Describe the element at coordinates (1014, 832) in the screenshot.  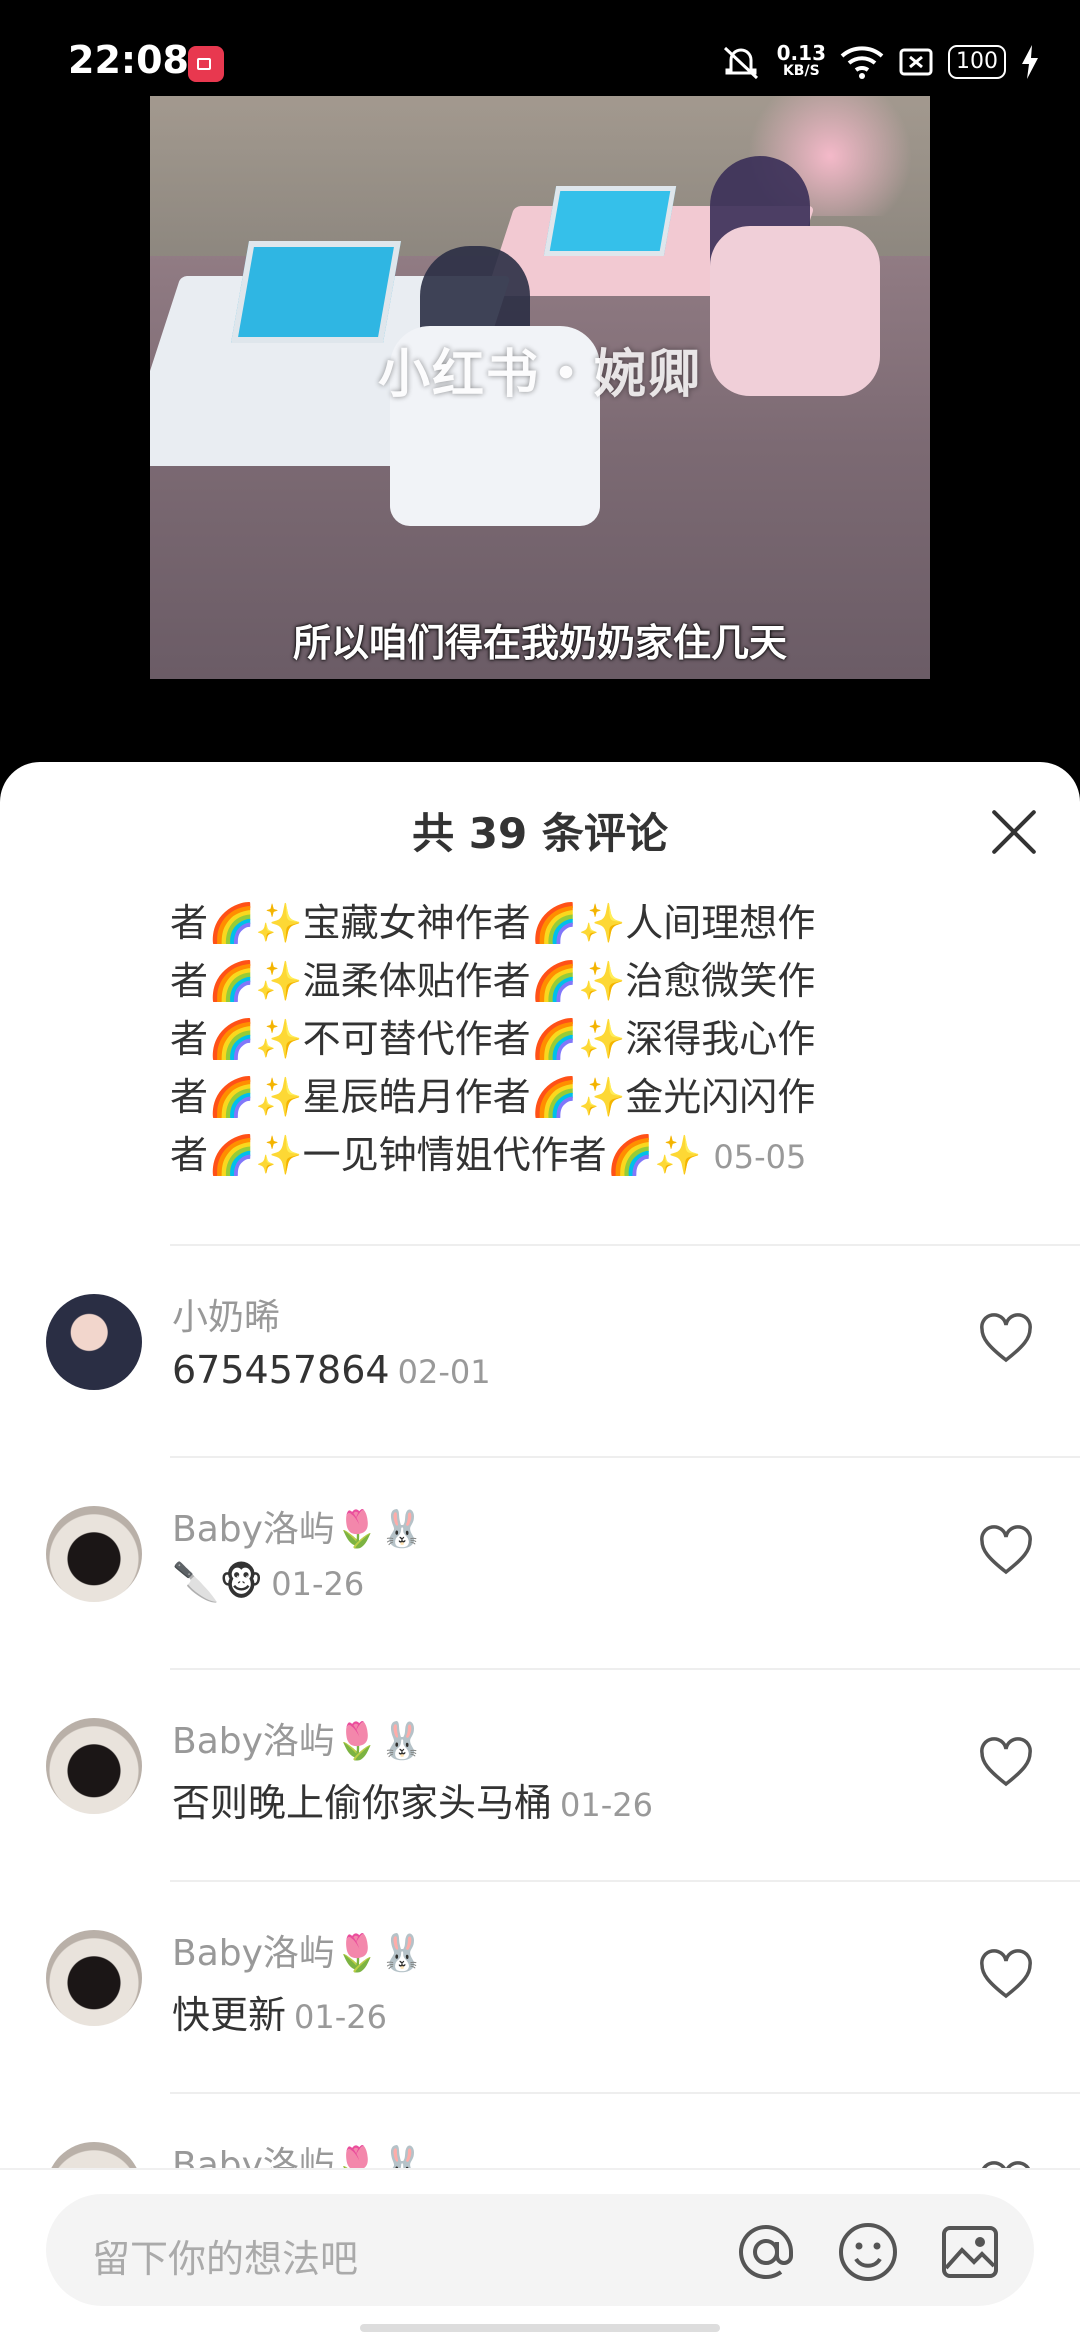
I see `close-icon` at that location.